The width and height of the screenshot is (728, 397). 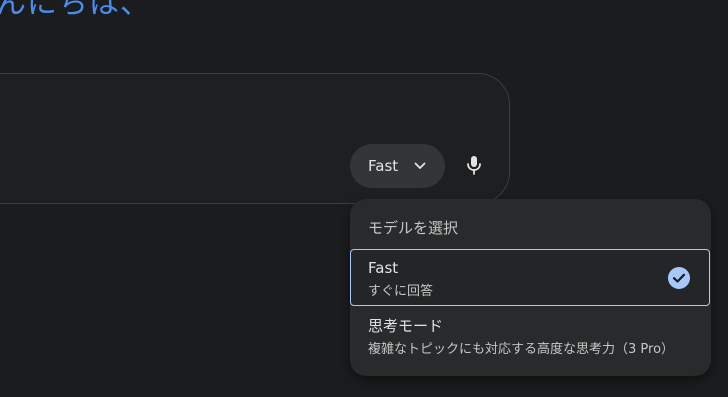 What do you see at coordinates (530, 337) in the screenshot?
I see `model-option-thinking: 思考モード 複雑なトピックにも対応する高度な思考力（3 Pro）` at bounding box center [530, 337].